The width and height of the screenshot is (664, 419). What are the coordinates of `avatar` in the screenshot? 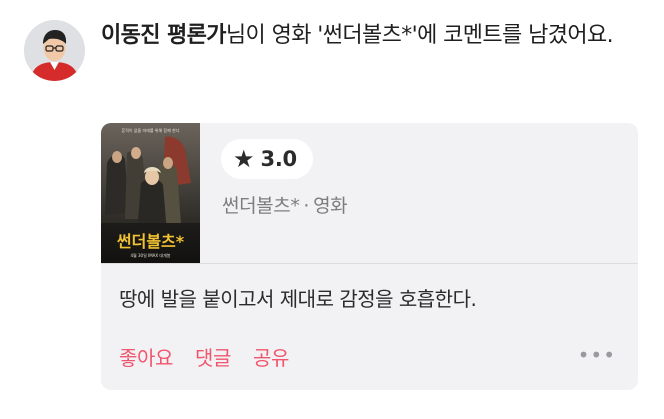 It's located at (54, 50).